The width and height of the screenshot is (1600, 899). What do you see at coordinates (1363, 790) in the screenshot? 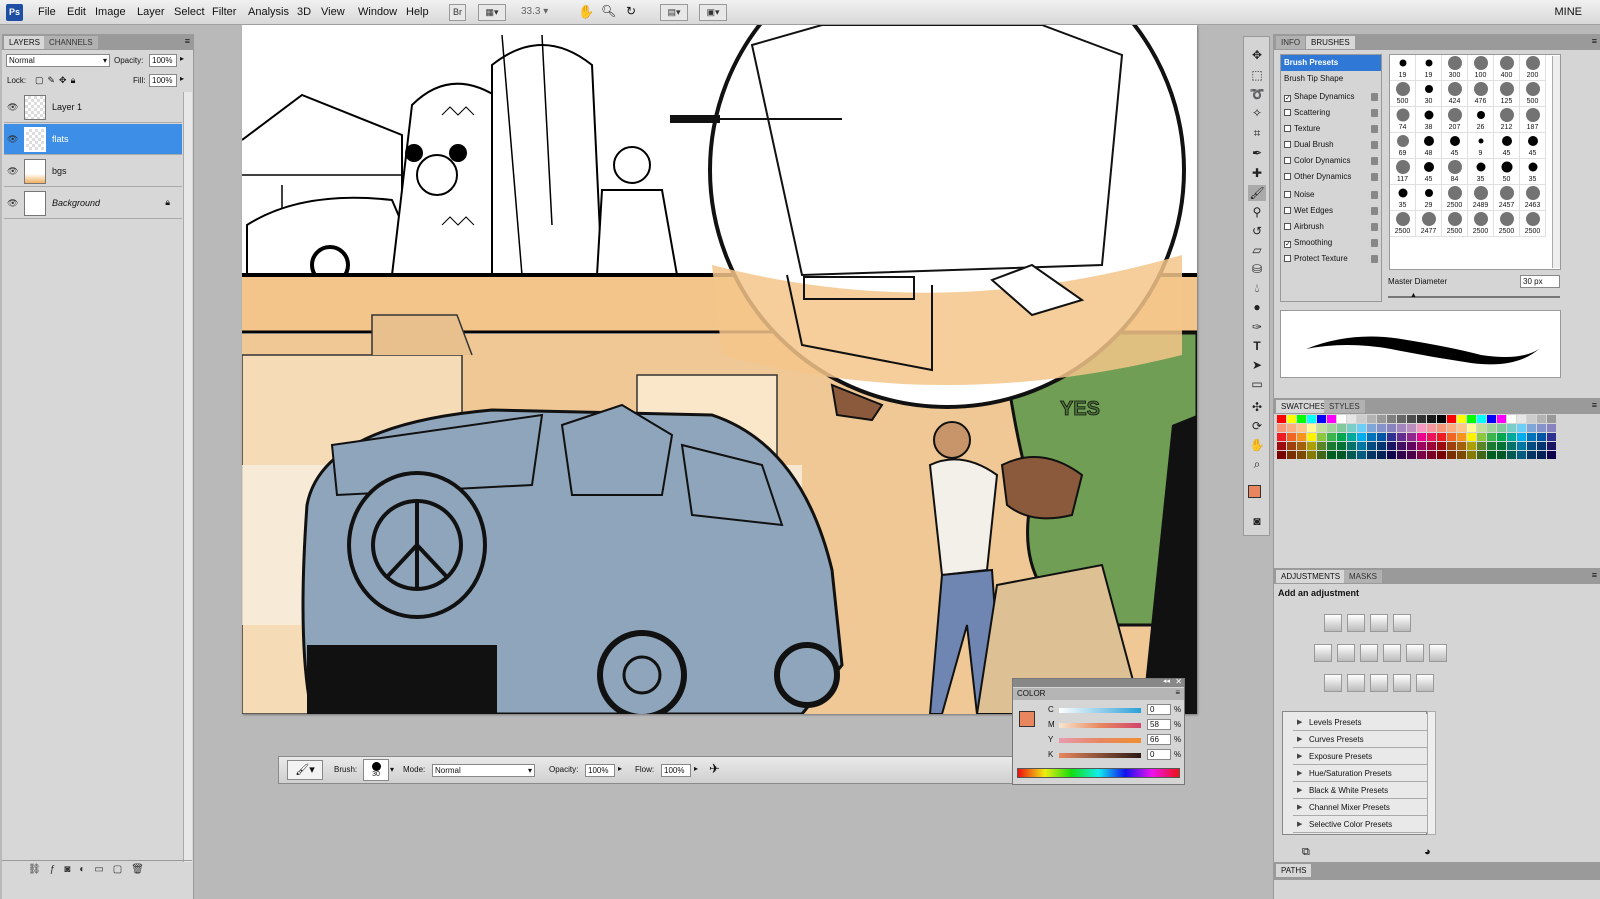
I see `preset-item: Black & White Presets` at bounding box center [1363, 790].